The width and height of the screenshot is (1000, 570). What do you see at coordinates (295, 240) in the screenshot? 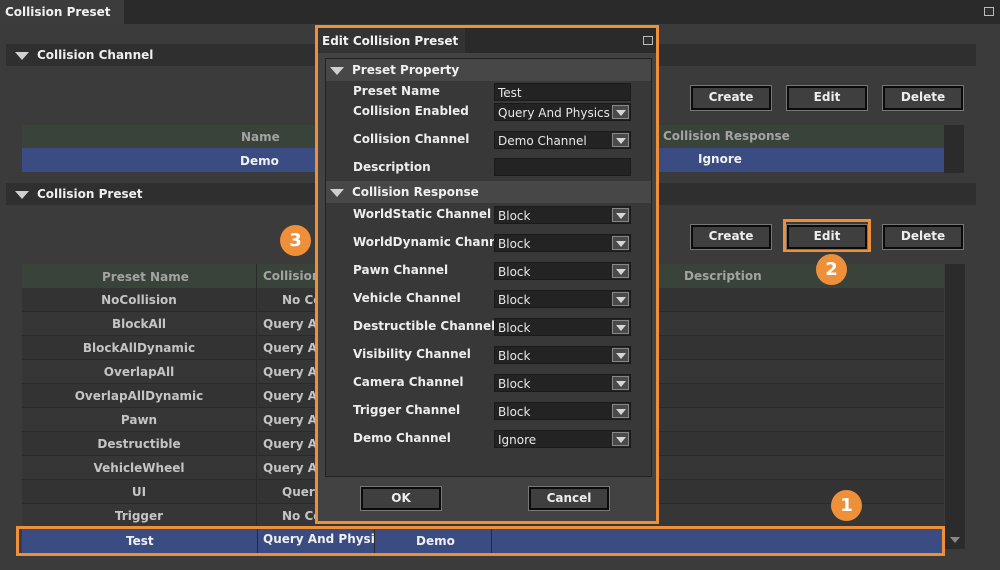
I see `step-badge-3: 3` at bounding box center [295, 240].